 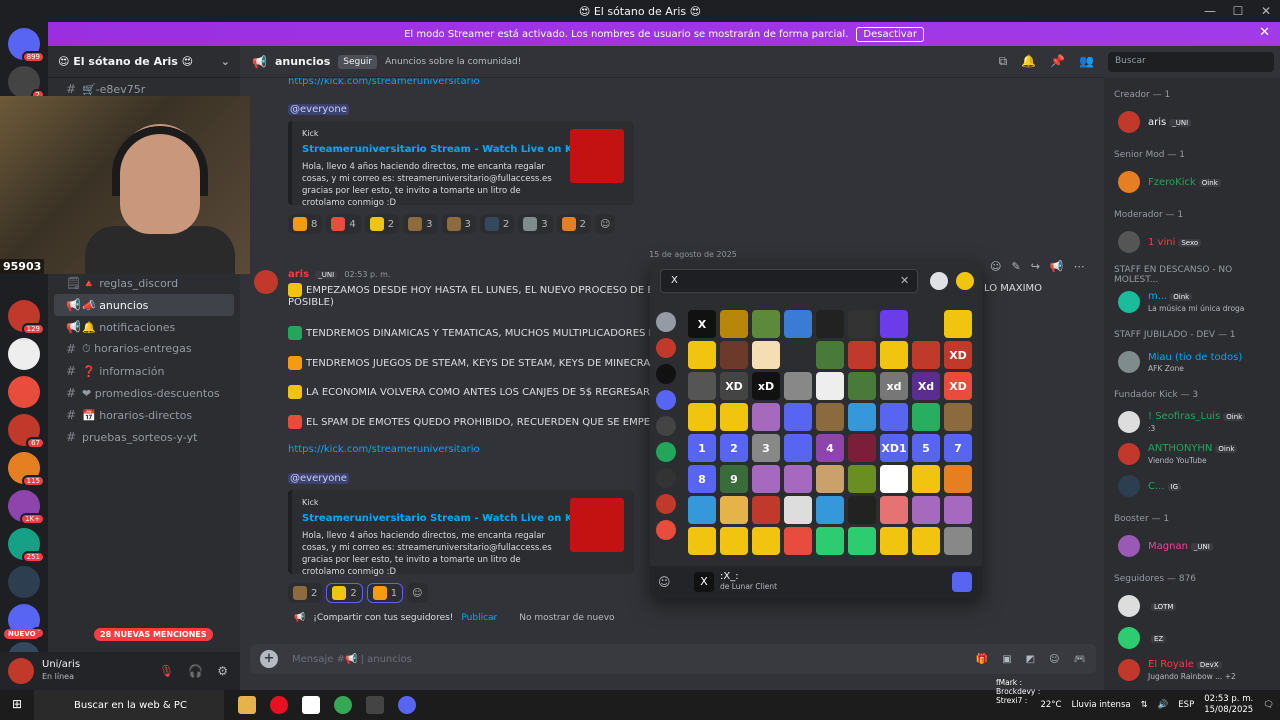 What do you see at coordinates (144, 283) in the screenshot?
I see `channel-item: 🗒 🔺 reglas_discord` at bounding box center [144, 283].